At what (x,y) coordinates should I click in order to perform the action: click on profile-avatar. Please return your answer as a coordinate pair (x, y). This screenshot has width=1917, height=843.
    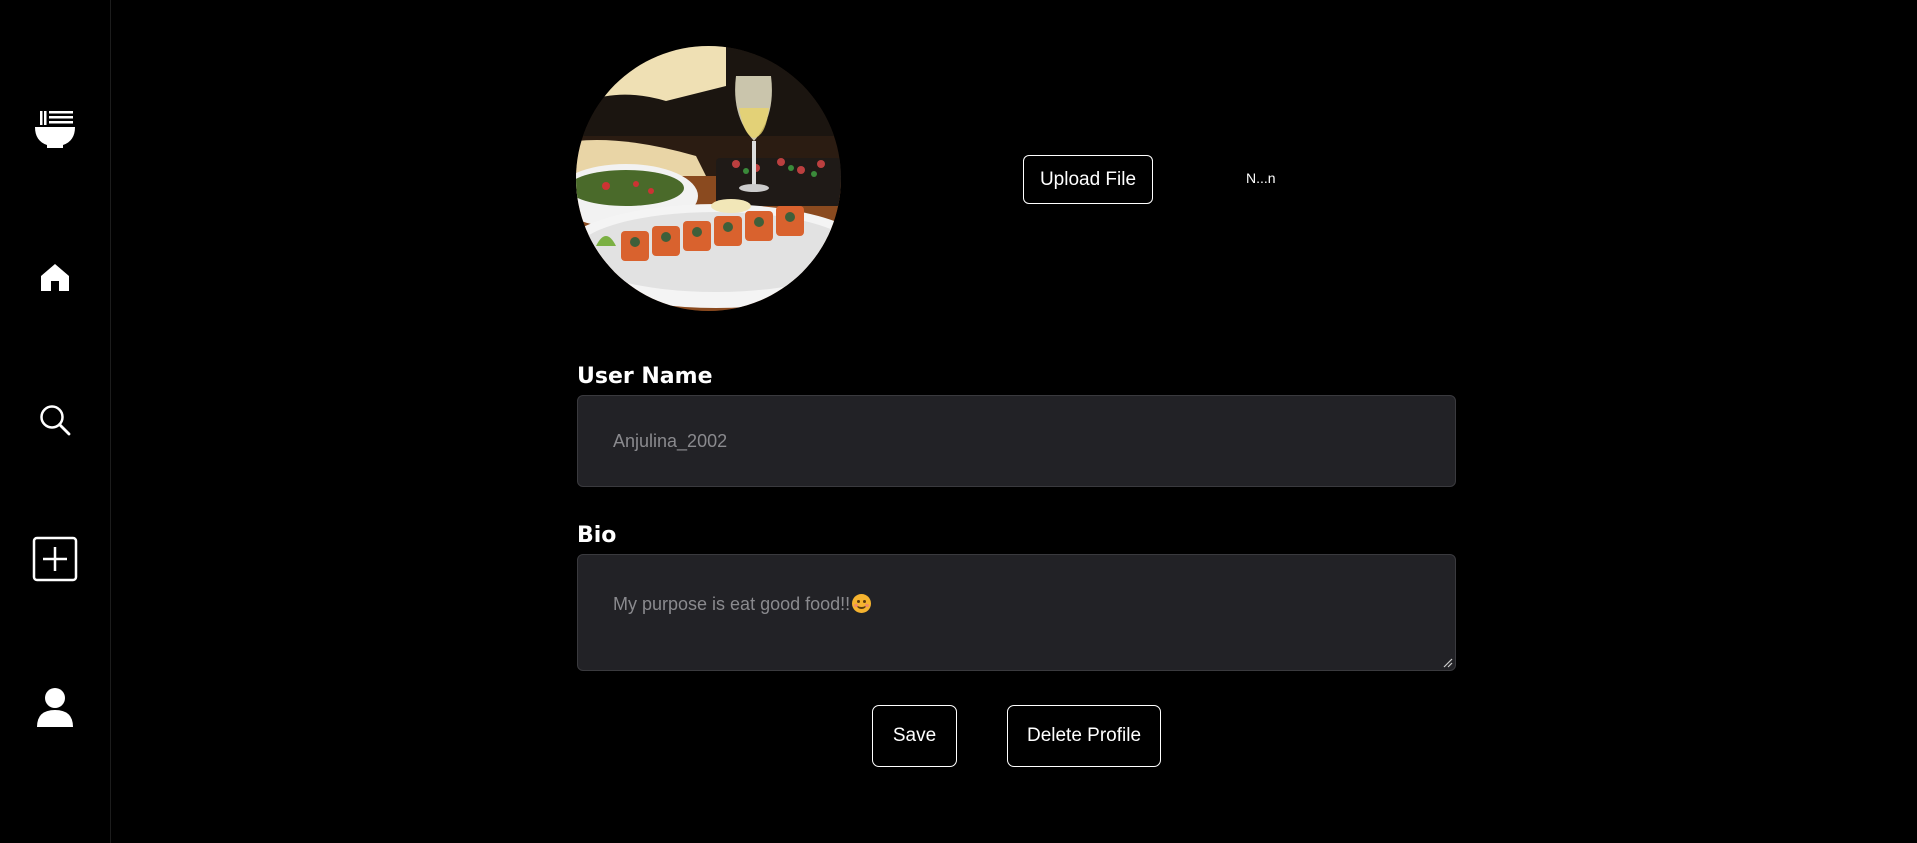
    Looking at the image, I should click on (708, 178).